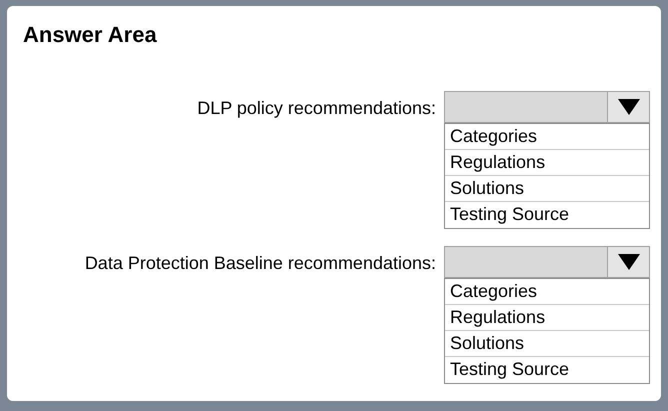  I want to click on question-label: Data Protection Baseline recommendations:, so click(260, 263).